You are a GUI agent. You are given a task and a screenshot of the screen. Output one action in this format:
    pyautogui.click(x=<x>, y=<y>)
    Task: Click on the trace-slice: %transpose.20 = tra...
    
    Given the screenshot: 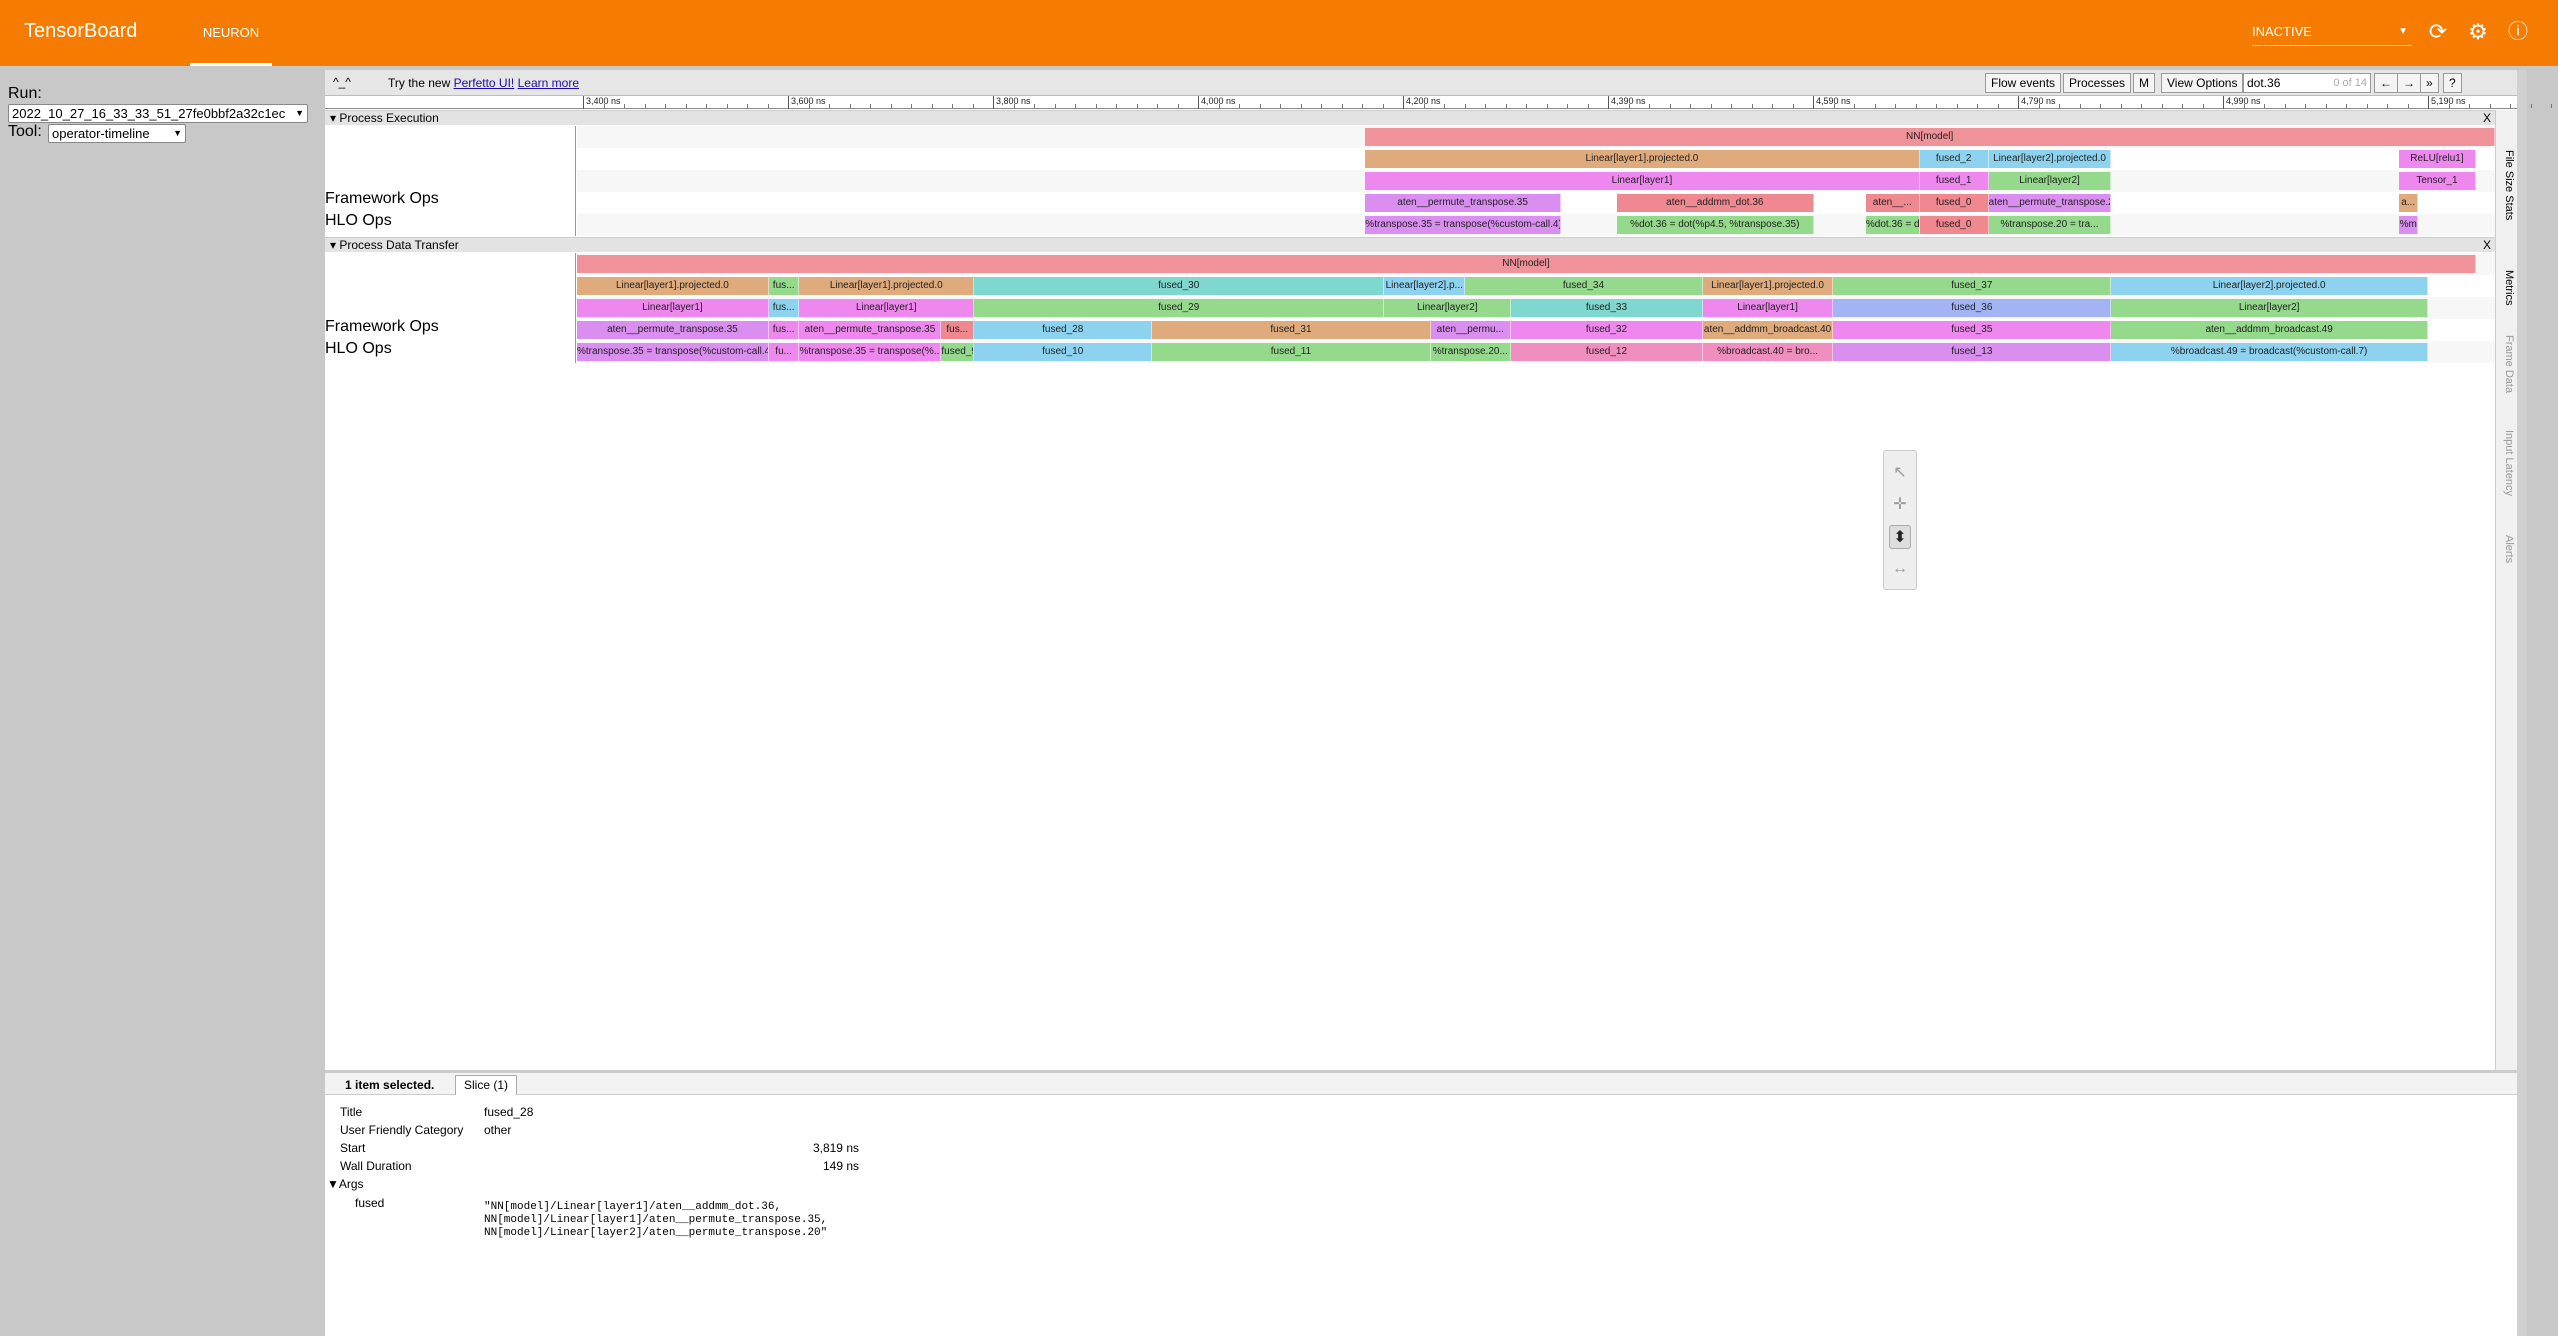 What is the action you would take?
    pyautogui.click(x=2050, y=225)
    